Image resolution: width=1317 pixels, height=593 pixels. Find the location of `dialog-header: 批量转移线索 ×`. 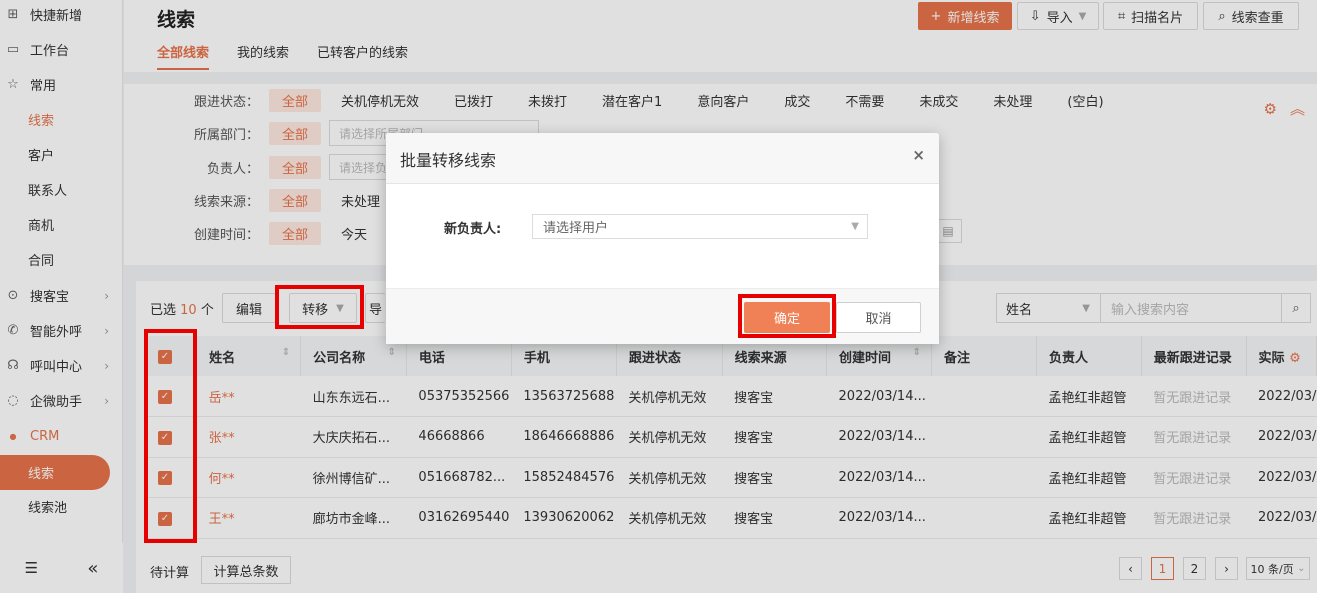

dialog-header: 批量转移线索 × is located at coordinates (662, 158).